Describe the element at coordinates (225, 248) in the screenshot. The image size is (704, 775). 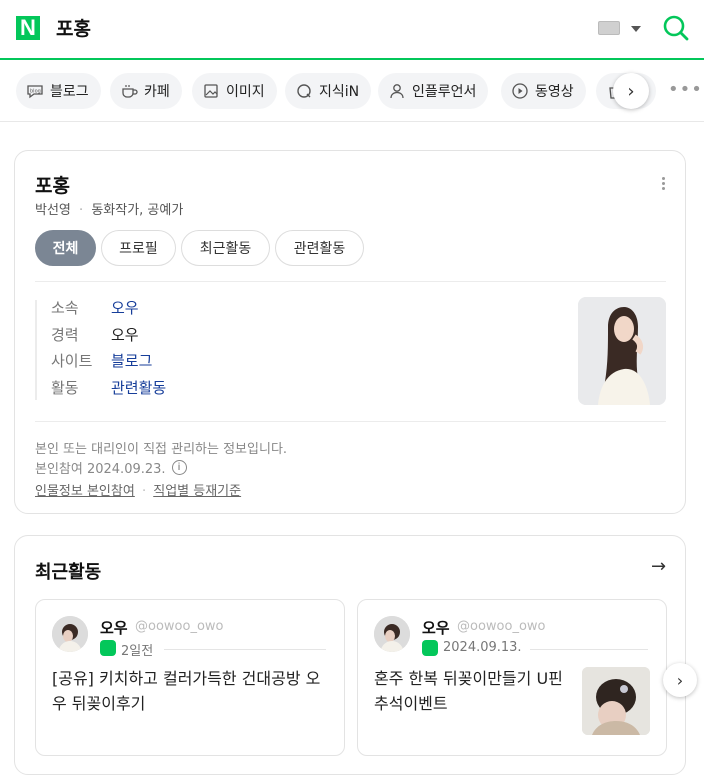
I see `filter-recent: 최근활동` at that location.